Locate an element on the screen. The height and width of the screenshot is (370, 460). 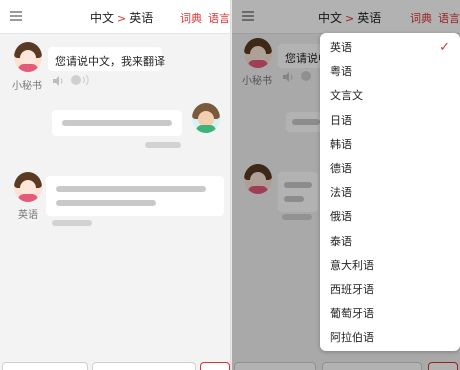
target-language: 英语 is located at coordinates (141, 18).